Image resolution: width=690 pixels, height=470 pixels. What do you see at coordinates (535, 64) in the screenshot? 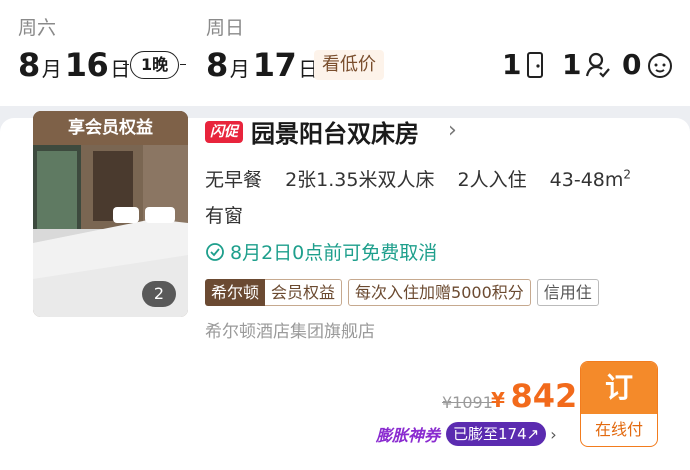
I see `door-icon` at bounding box center [535, 64].